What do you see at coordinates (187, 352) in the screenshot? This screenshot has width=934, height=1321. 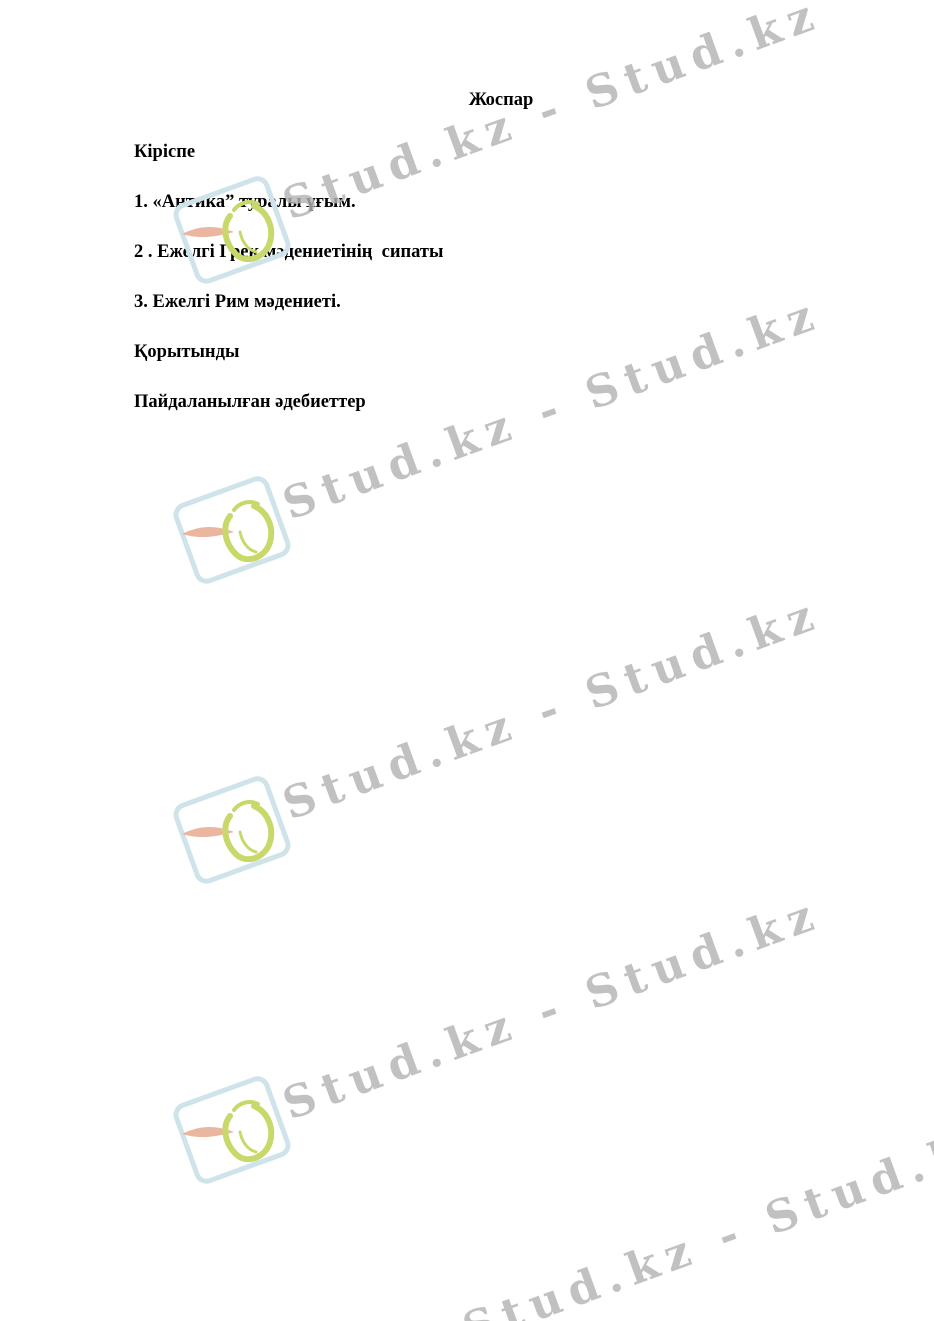 I see `toc-item-conclusion: Қорытынды` at bounding box center [187, 352].